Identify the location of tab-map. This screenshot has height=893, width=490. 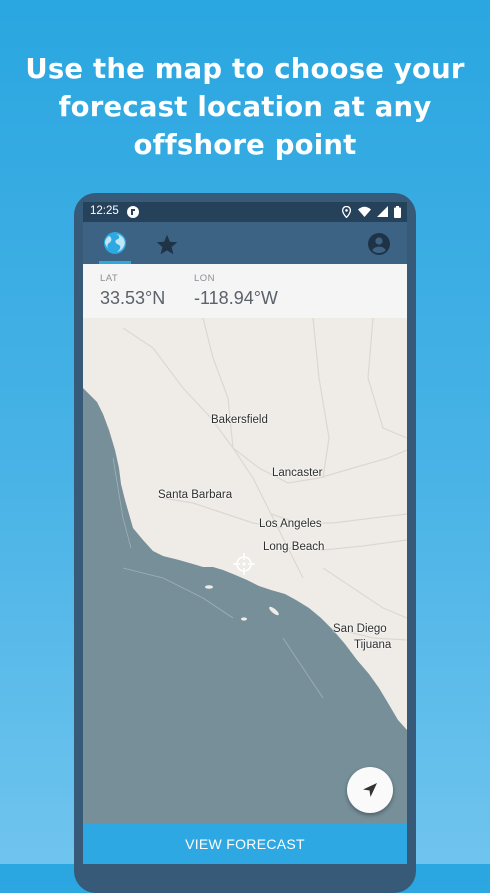
(115, 243).